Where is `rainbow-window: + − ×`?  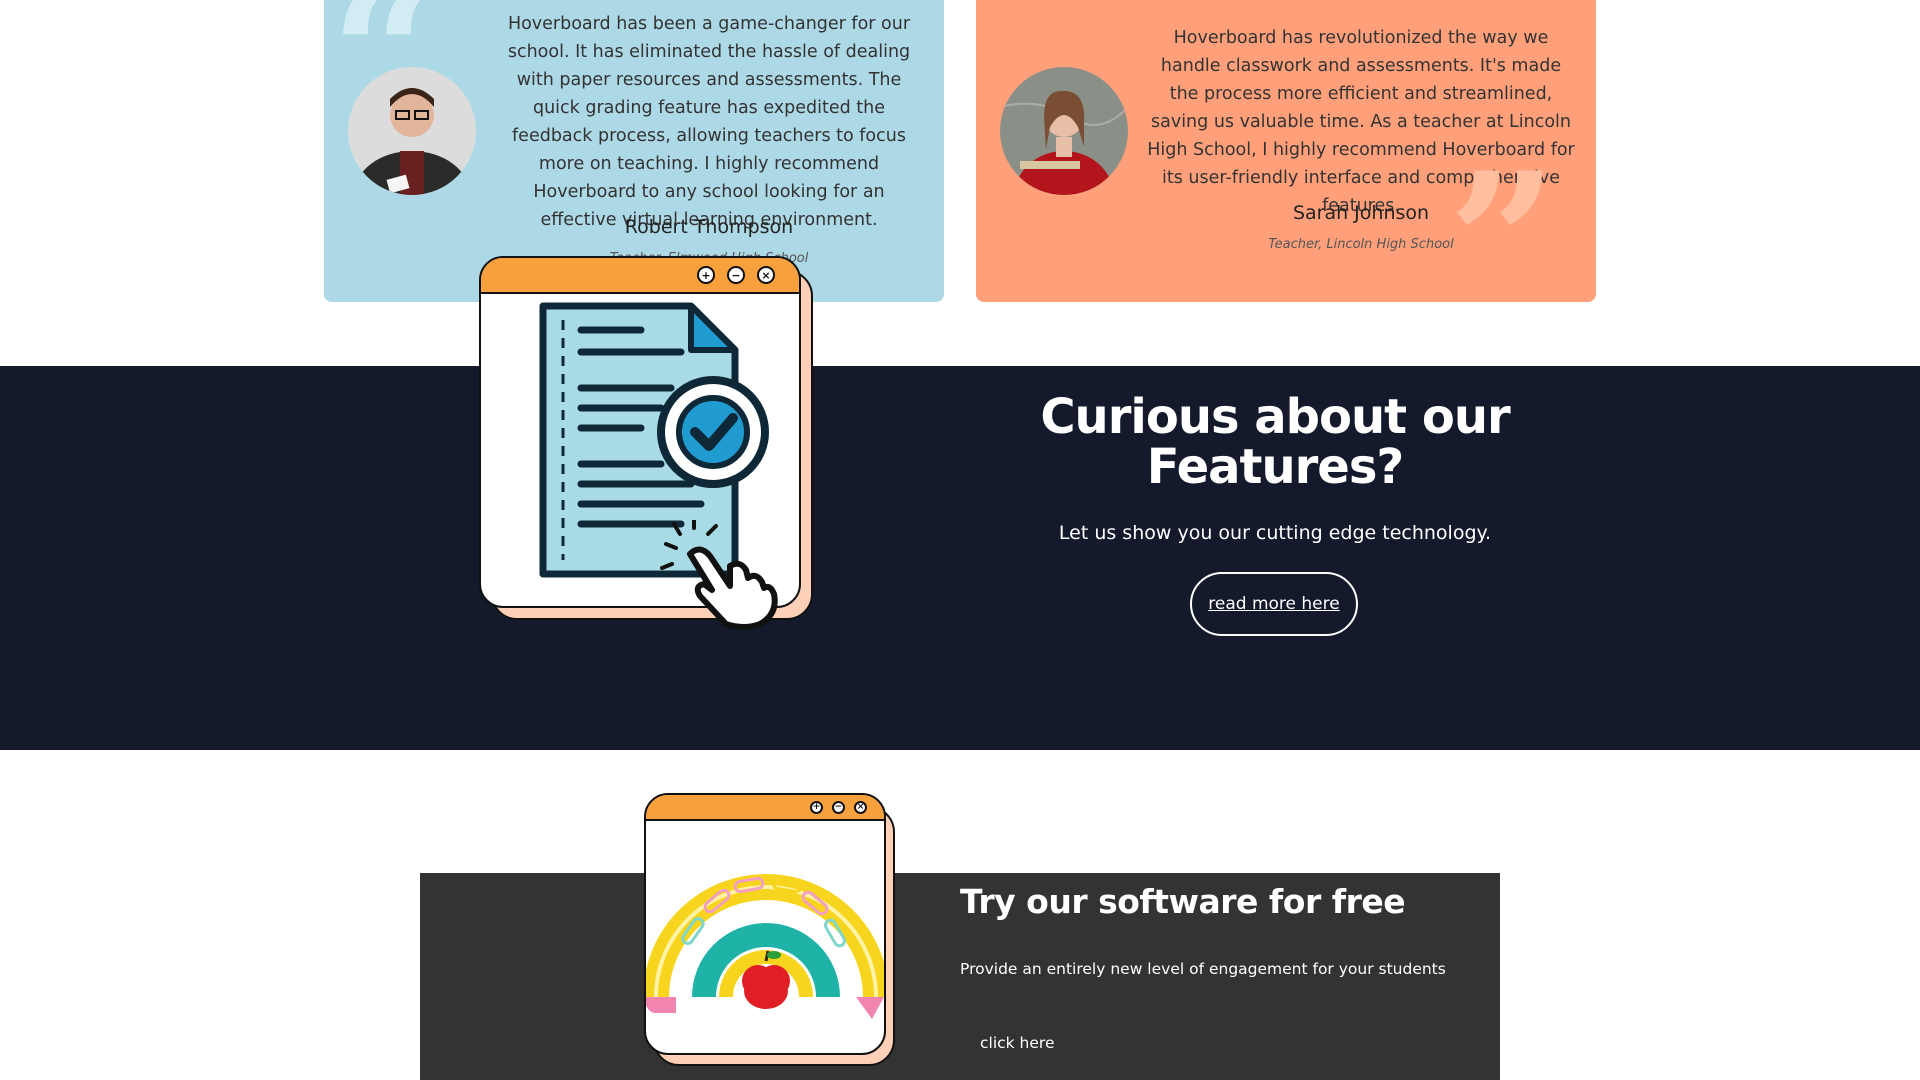
rainbow-window: + − × is located at coordinates (765, 924).